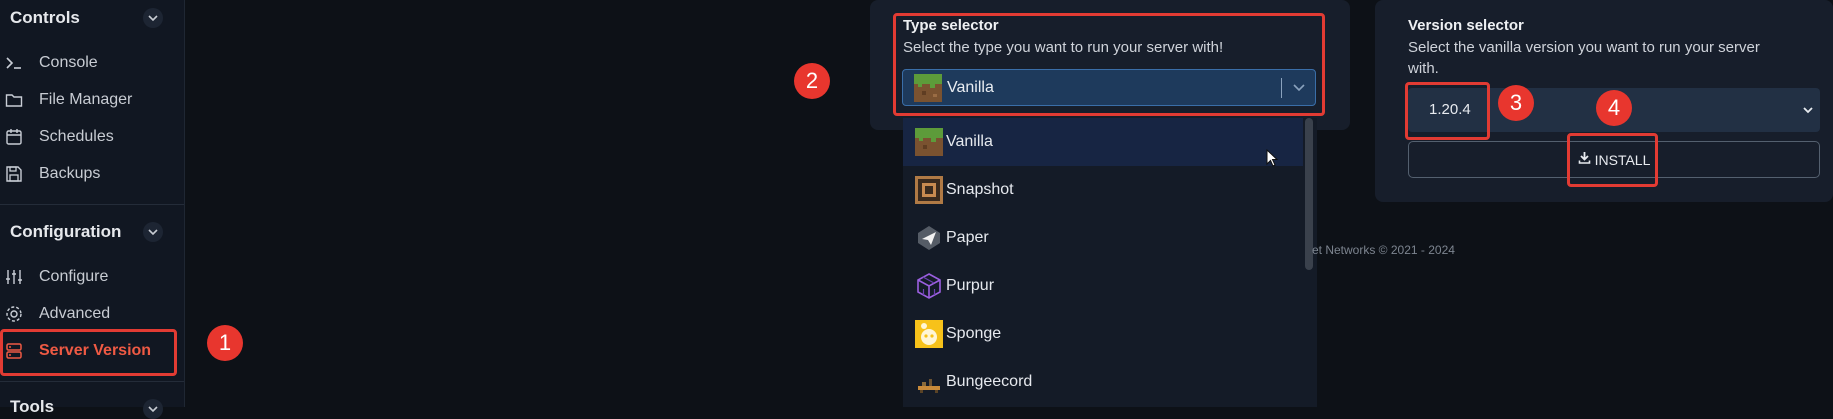 The height and width of the screenshot is (419, 1833). What do you see at coordinates (1103, 286) in the screenshot?
I see `type-option-purpur: Purpur` at bounding box center [1103, 286].